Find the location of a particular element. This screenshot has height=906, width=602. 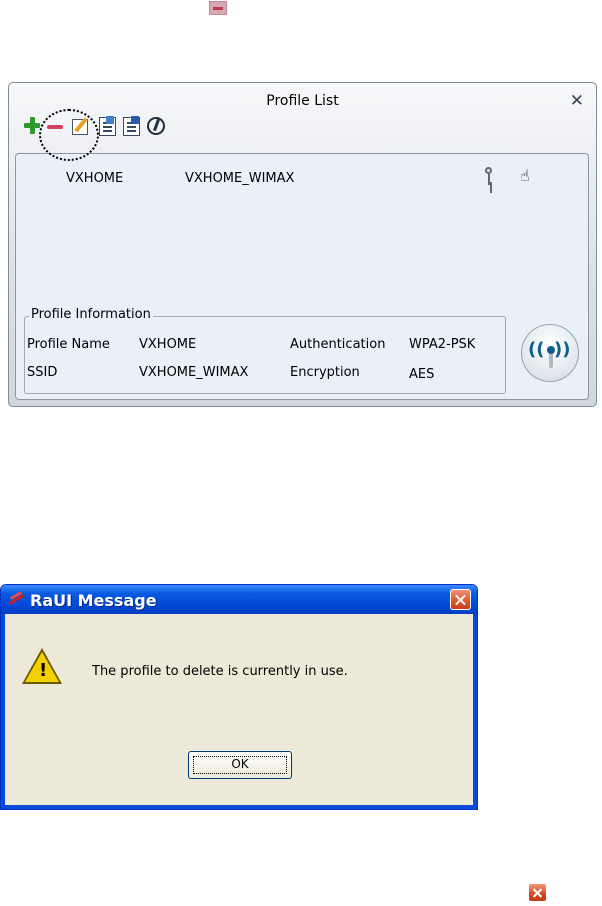

profile-name: VXHOME is located at coordinates (95, 178).